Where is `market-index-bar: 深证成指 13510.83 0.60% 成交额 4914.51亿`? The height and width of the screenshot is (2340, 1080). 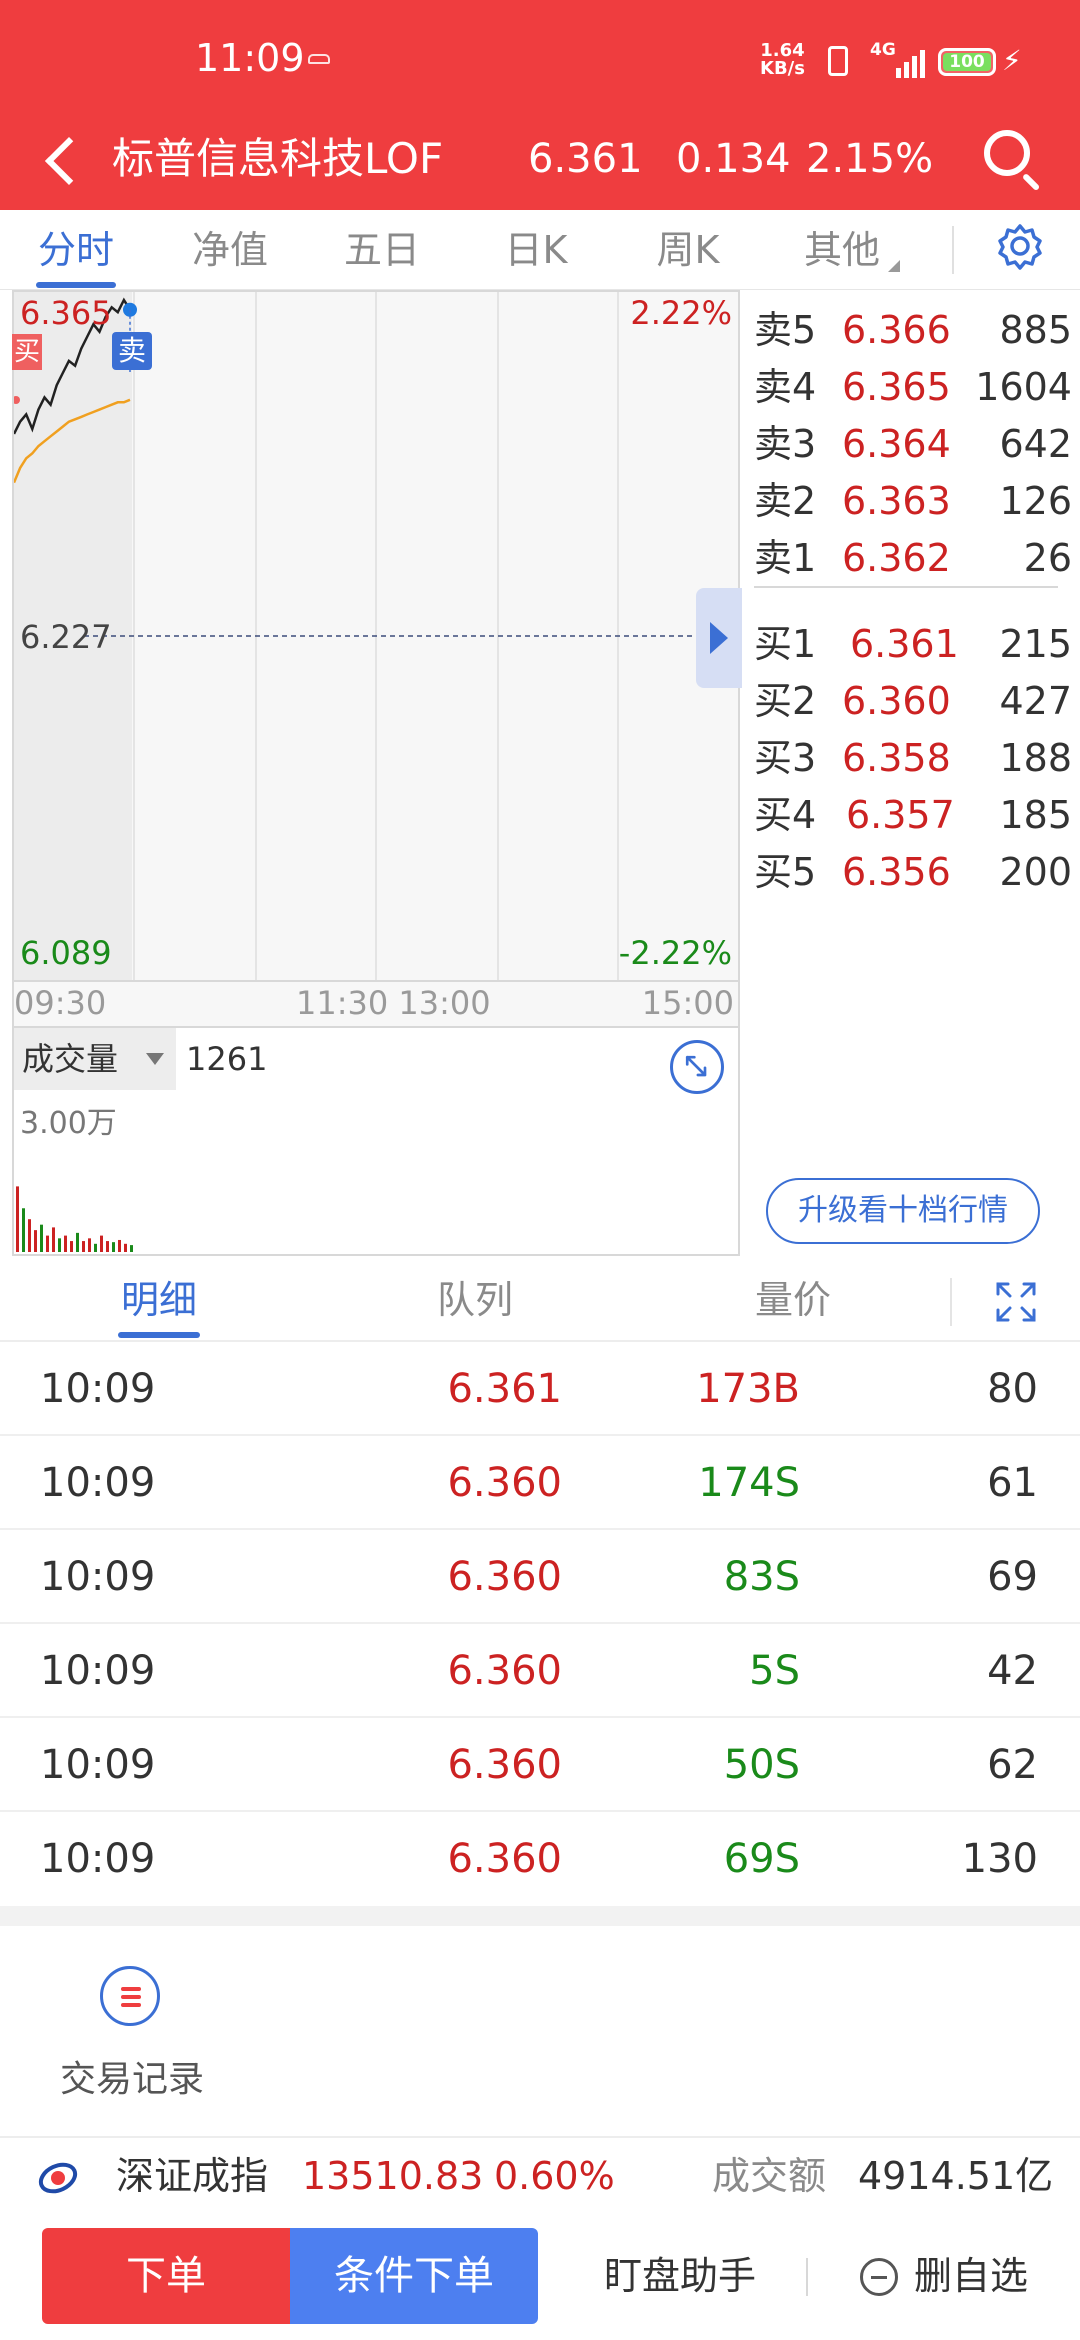 market-index-bar: 深证成指 13510.83 0.60% 成交额 4914.51亿 is located at coordinates (540, 2176).